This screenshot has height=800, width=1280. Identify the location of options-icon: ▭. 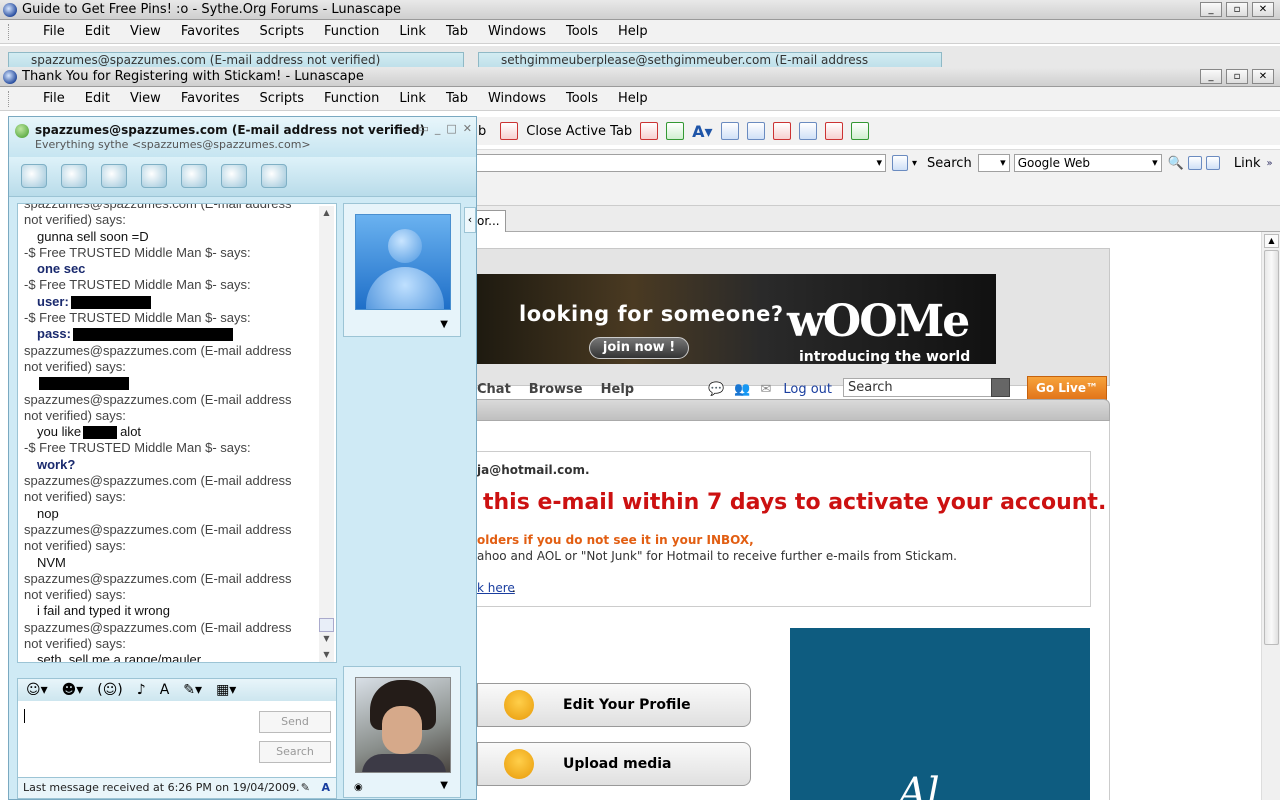
(423, 128).